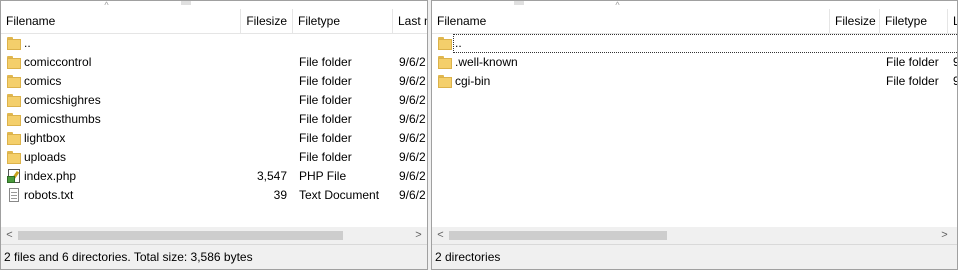 The width and height of the screenshot is (958, 270). What do you see at coordinates (50, 176) in the screenshot?
I see `file-name: index.php` at bounding box center [50, 176].